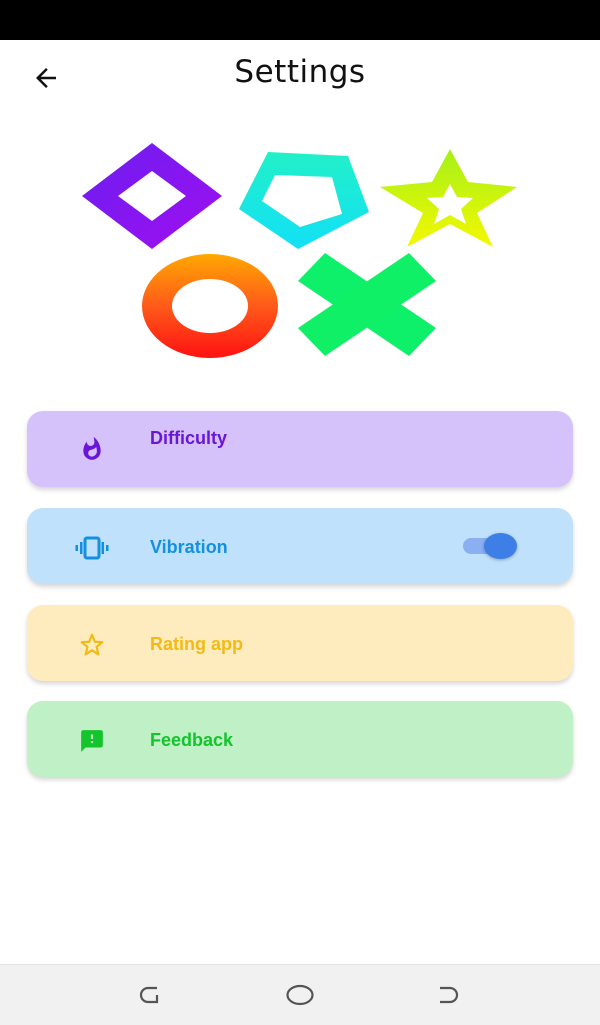 The width and height of the screenshot is (600, 1025). I want to click on cross-shape, so click(367, 304).